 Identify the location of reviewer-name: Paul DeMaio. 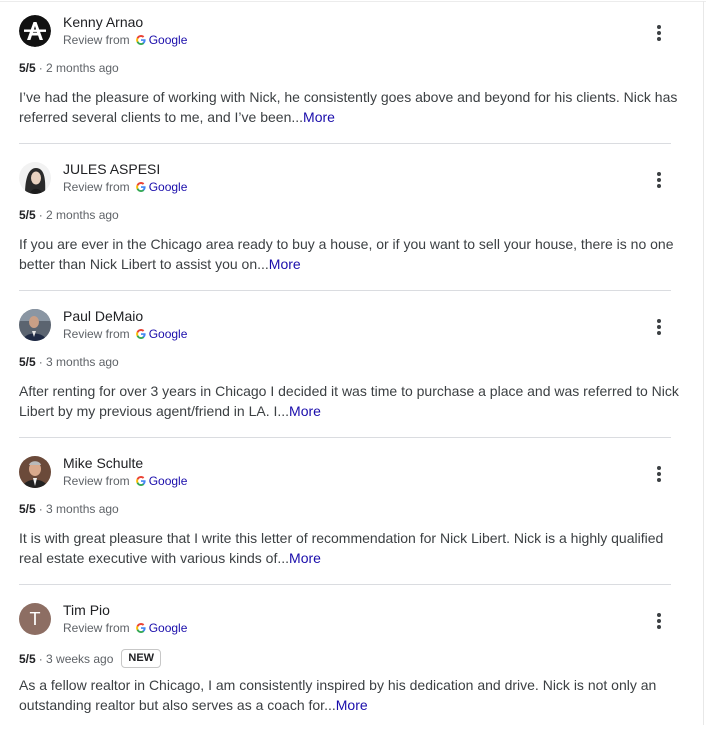
(103, 316).